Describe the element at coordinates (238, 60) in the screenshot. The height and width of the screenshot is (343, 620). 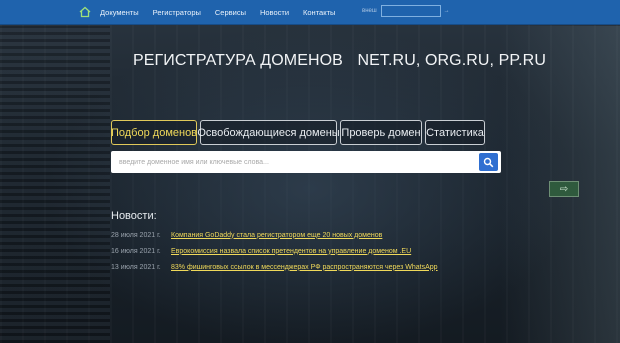
I see `page-title-text: РЕГИСТРАТУРА ДОМЕНОВ` at that location.